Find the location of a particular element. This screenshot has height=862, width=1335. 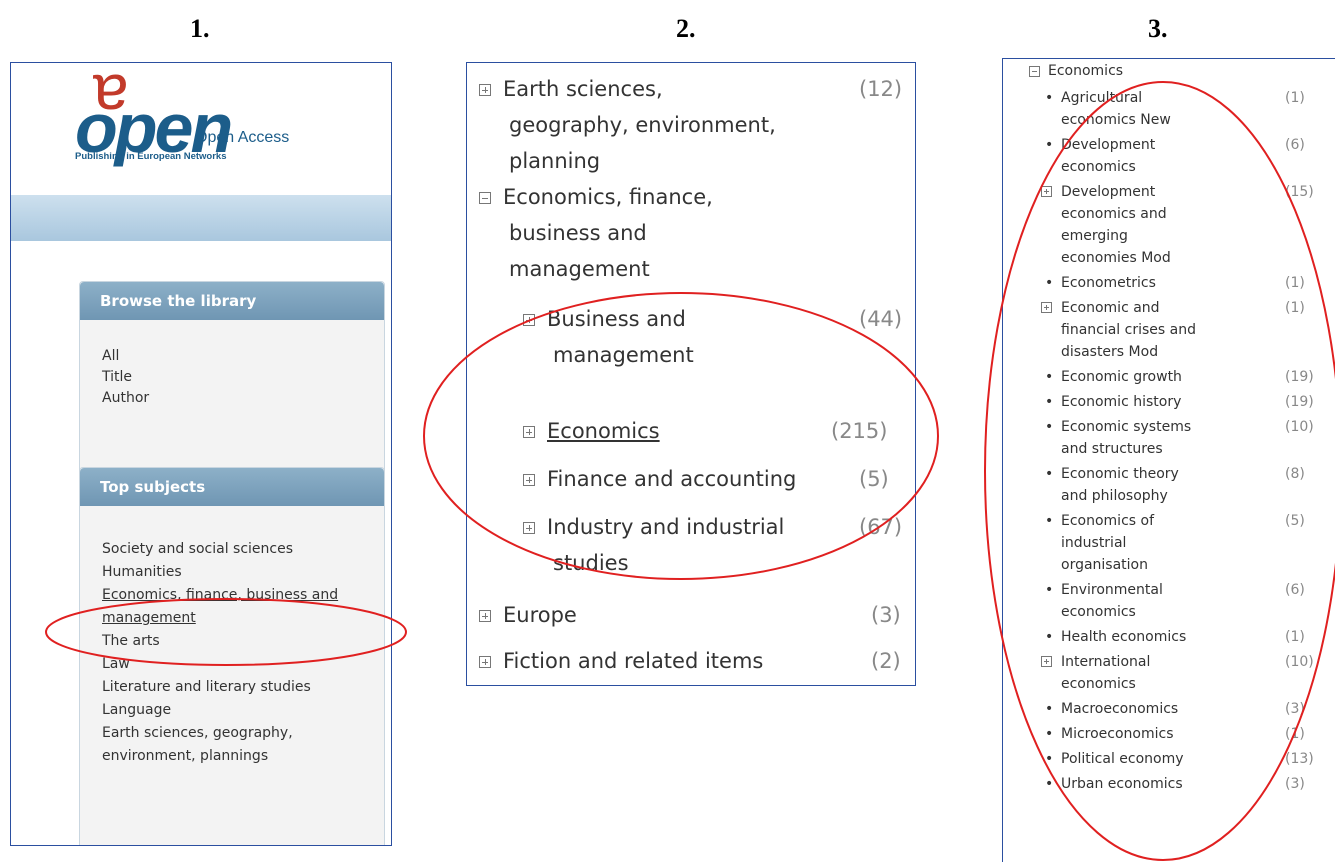

subtree-heading: Economics is located at coordinates (1076, 71).